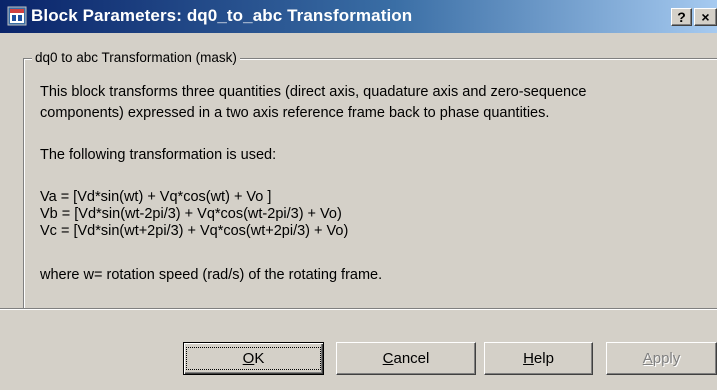 This screenshot has width=717, height=390. I want to click on ok-focus-rect: OK, so click(253, 358).